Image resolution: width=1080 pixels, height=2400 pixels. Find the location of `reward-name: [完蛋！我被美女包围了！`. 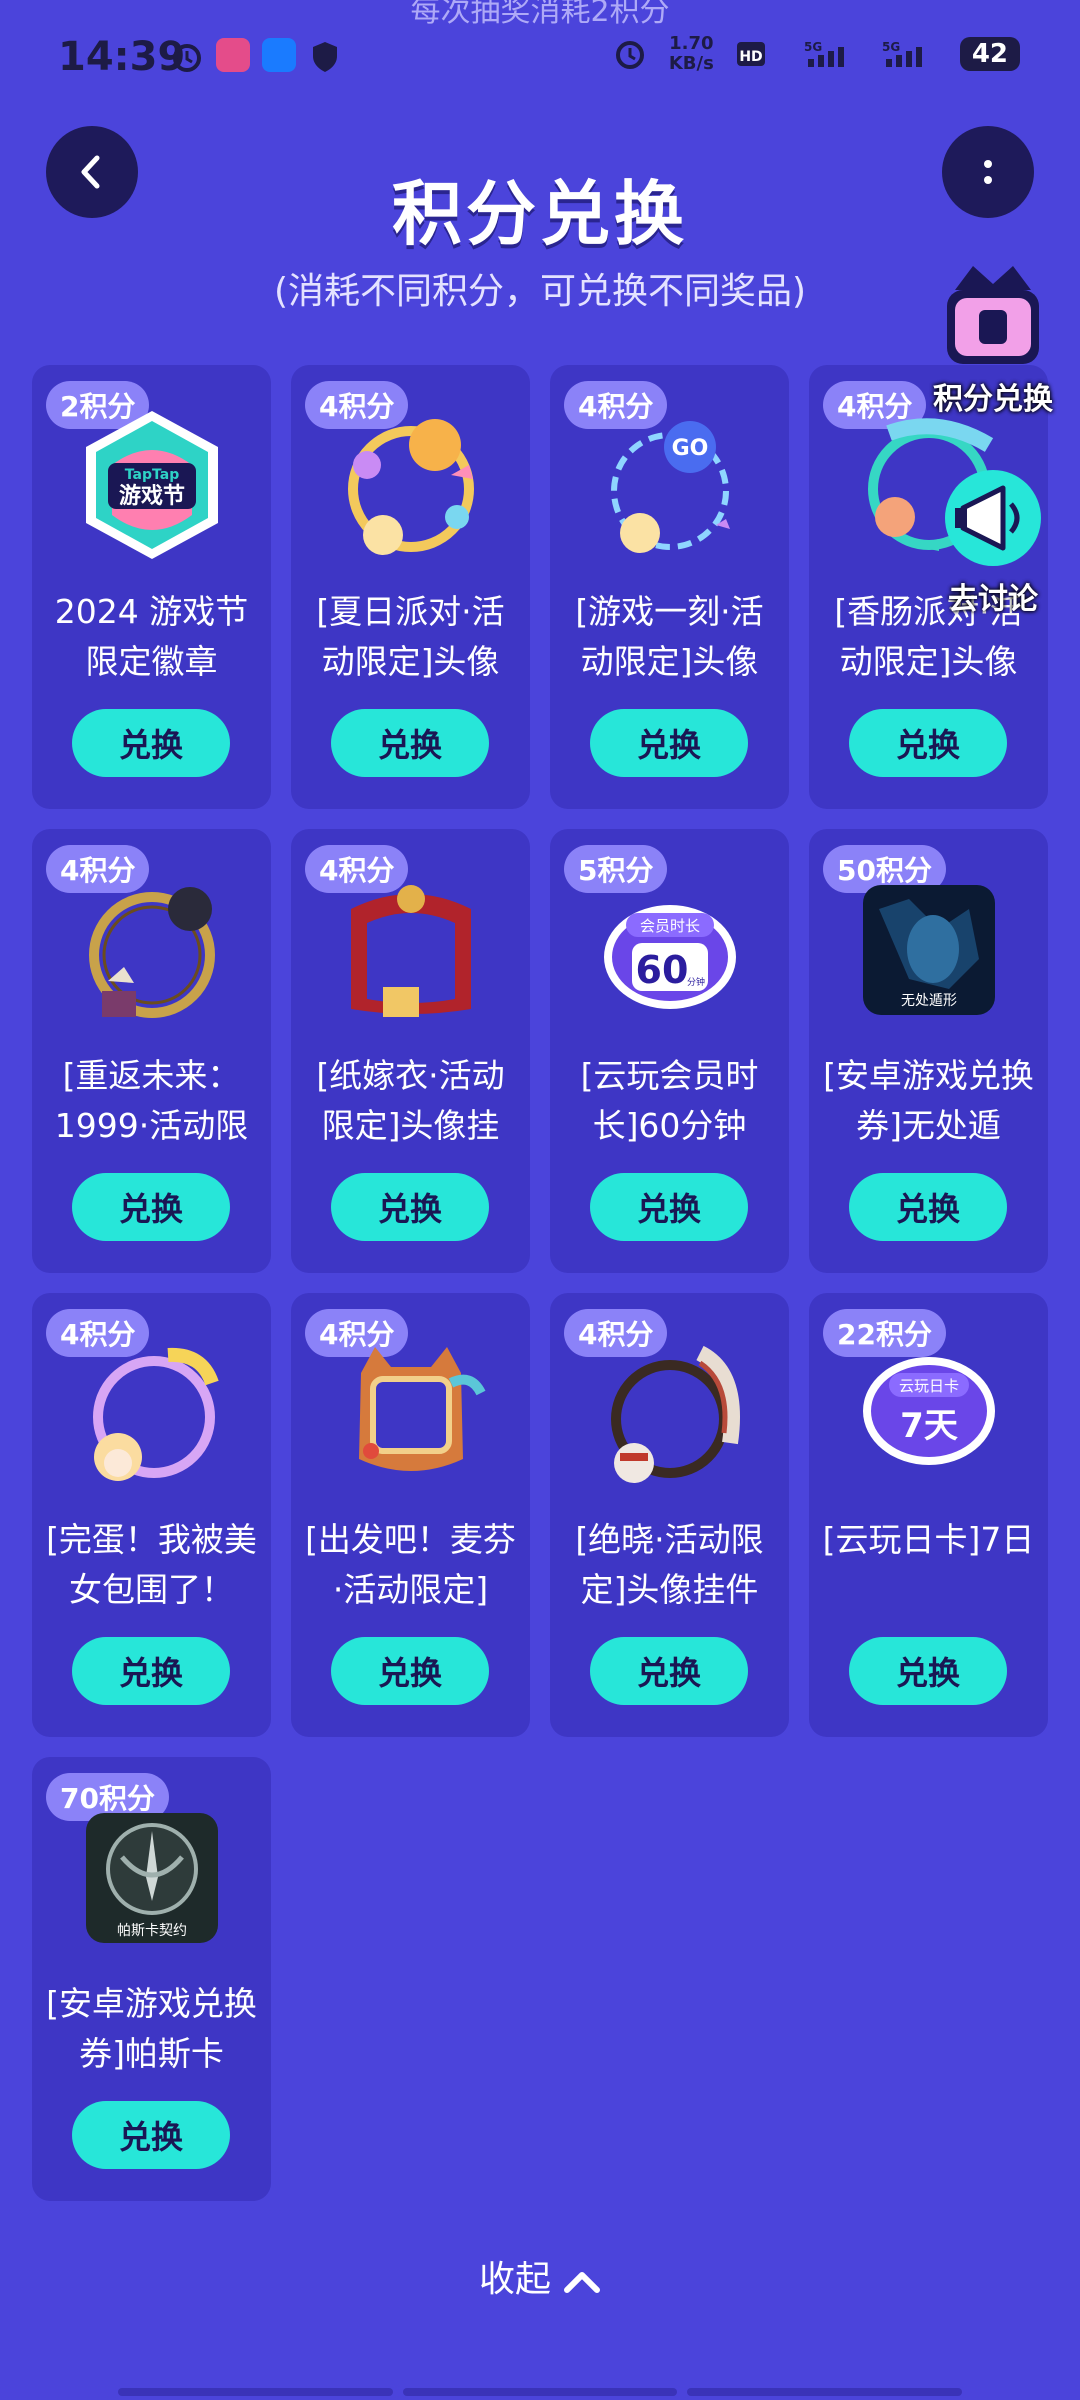

reward-name: [完蛋！我被美女包围了！ is located at coordinates (151, 1564).